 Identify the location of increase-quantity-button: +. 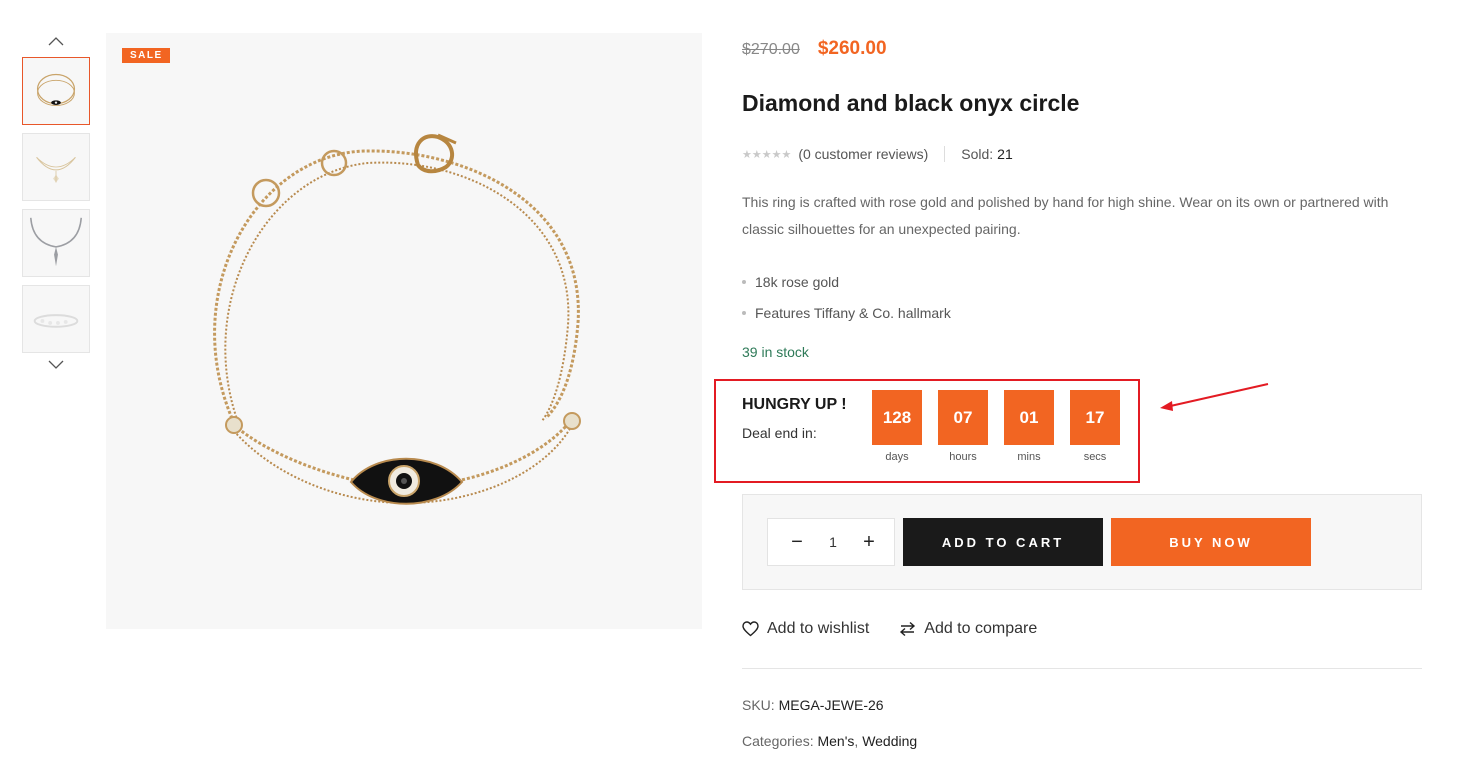
(869, 542).